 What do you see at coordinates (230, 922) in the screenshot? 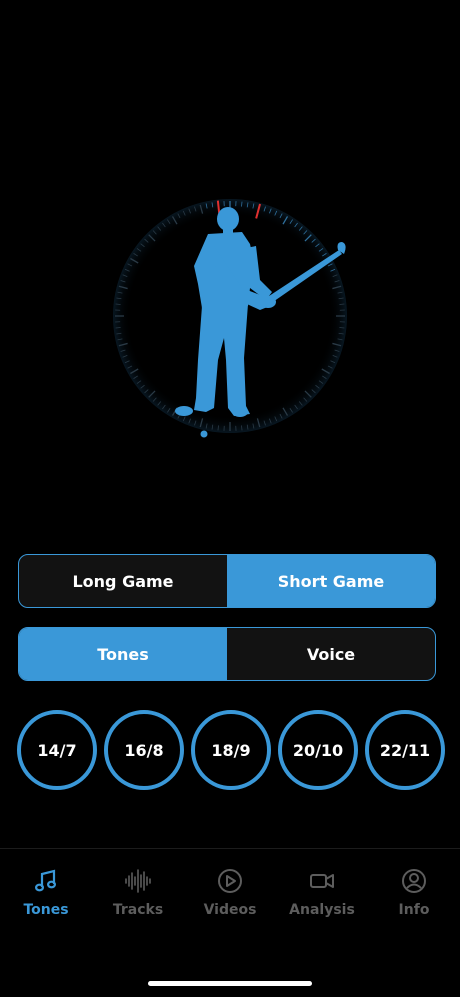
I see `tab-bar: Tones Tracks Videos Analysis` at bounding box center [230, 922].